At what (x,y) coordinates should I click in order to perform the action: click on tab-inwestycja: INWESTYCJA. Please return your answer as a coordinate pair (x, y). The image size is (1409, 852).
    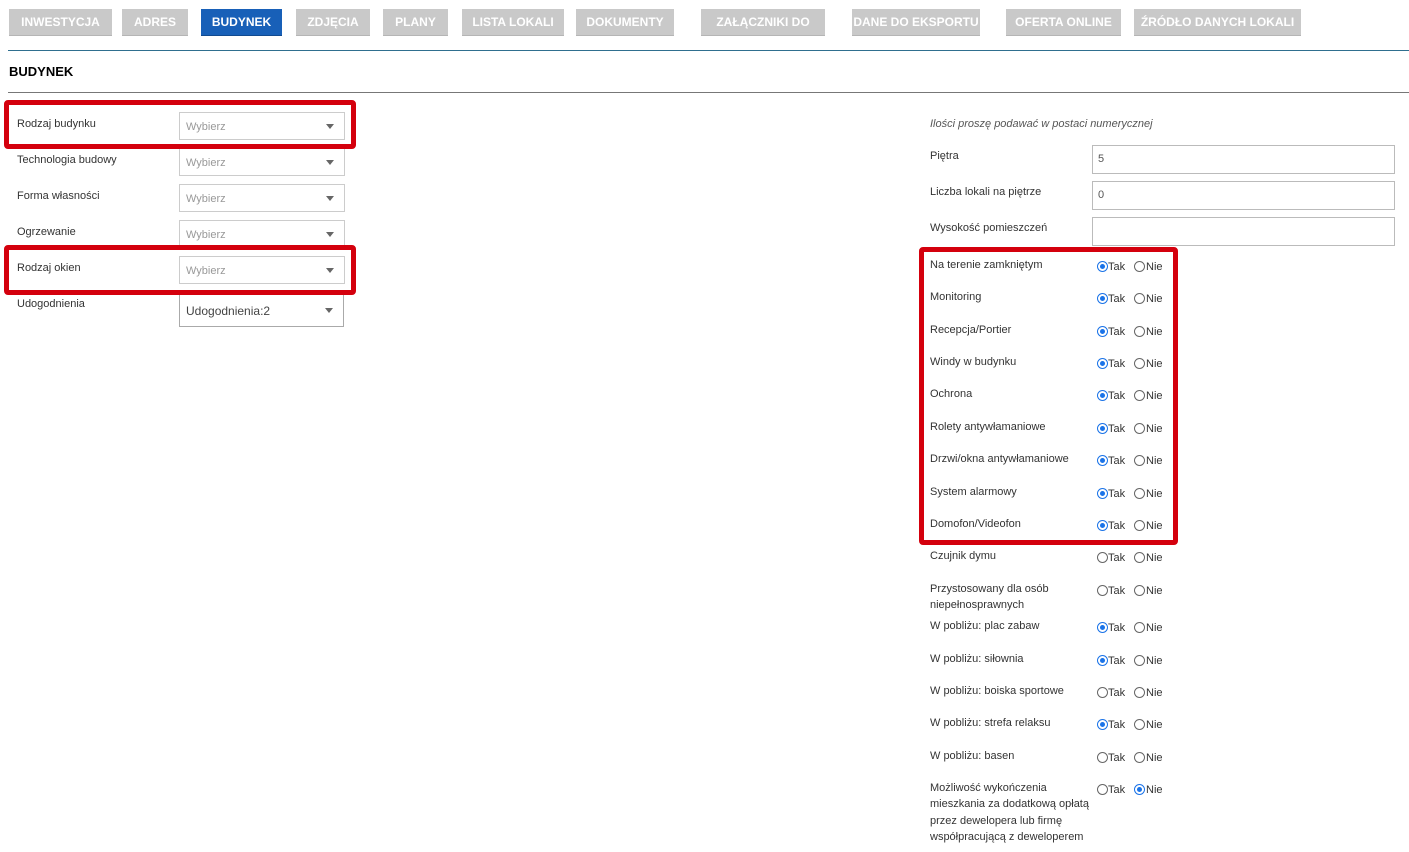
    Looking at the image, I should click on (60, 22).